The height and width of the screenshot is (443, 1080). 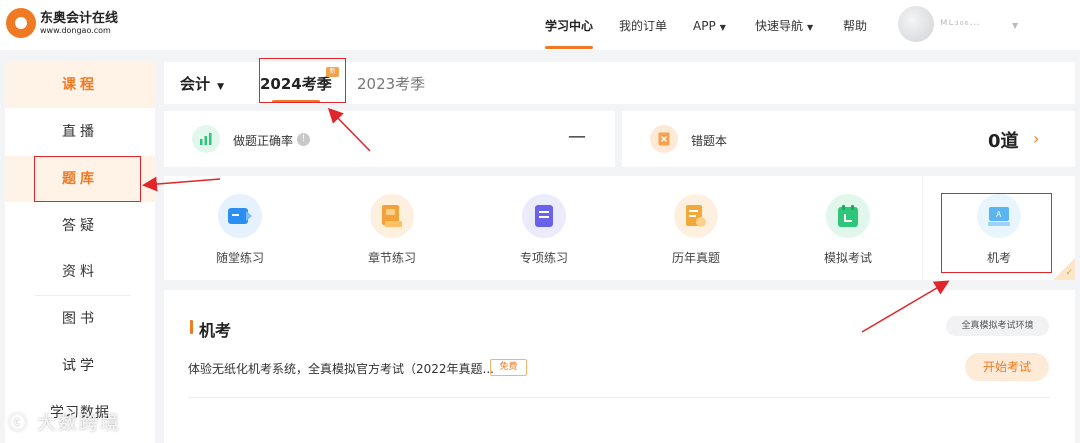 I want to click on practice-label: 模拟考试, so click(x=847, y=258).